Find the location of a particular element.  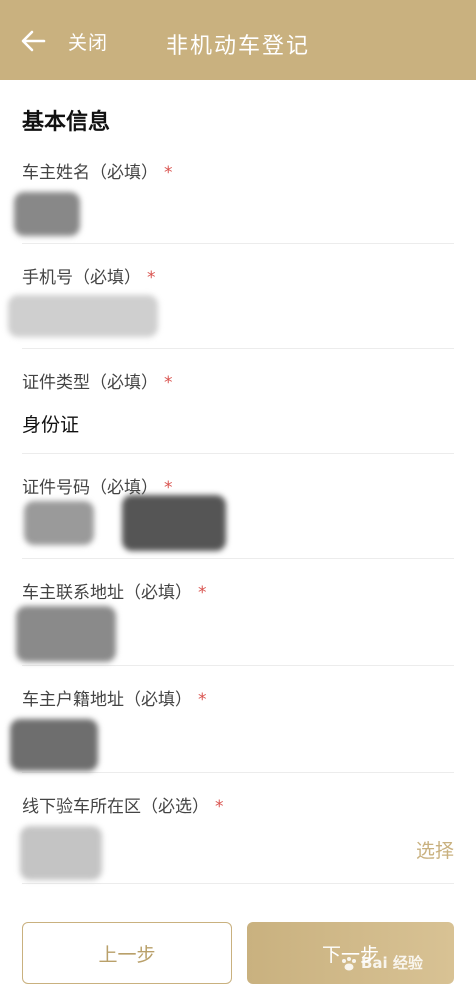

arrow-left-icon is located at coordinates (33, 41).